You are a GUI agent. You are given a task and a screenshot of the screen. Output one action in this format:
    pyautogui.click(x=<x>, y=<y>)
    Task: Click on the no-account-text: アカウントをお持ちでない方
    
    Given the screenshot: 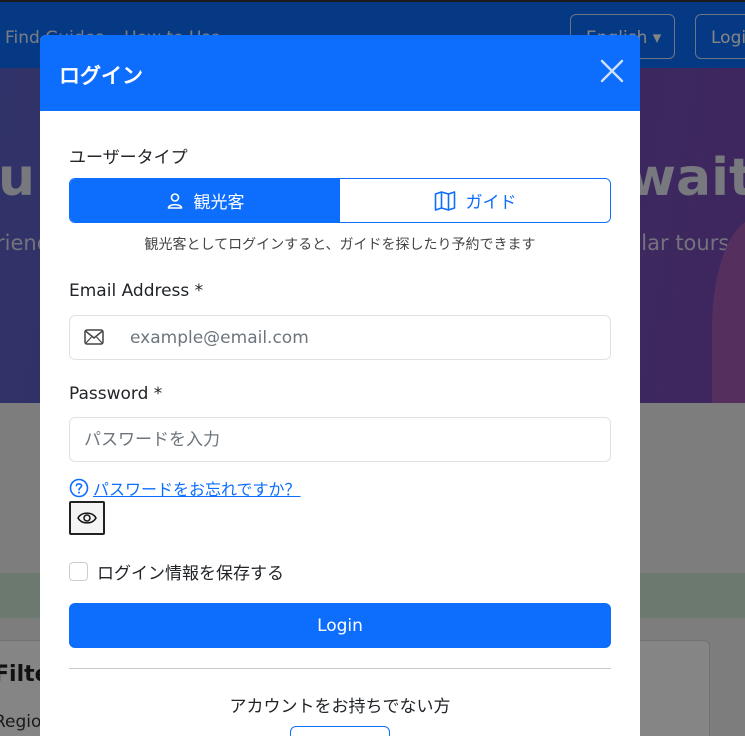 What is the action you would take?
    pyautogui.click(x=340, y=707)
    